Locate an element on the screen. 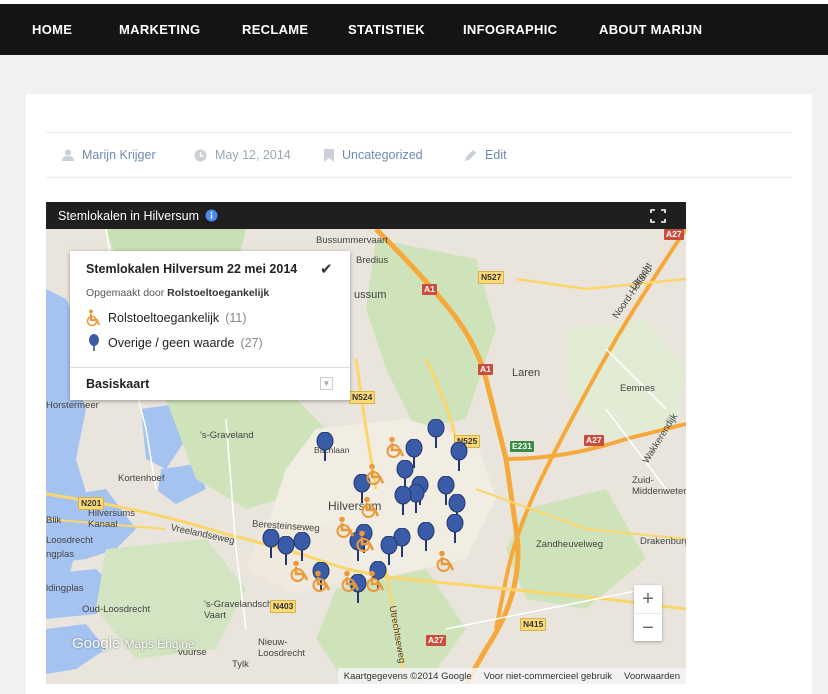 This screenshot has width=828, height=694. nav-reclame: RECLAME is located at coordinates (275, 29).